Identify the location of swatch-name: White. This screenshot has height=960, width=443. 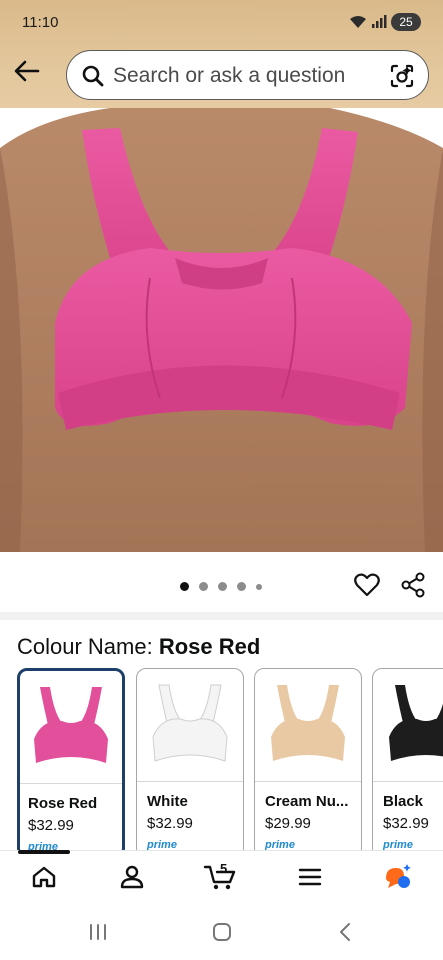
(167, 801).